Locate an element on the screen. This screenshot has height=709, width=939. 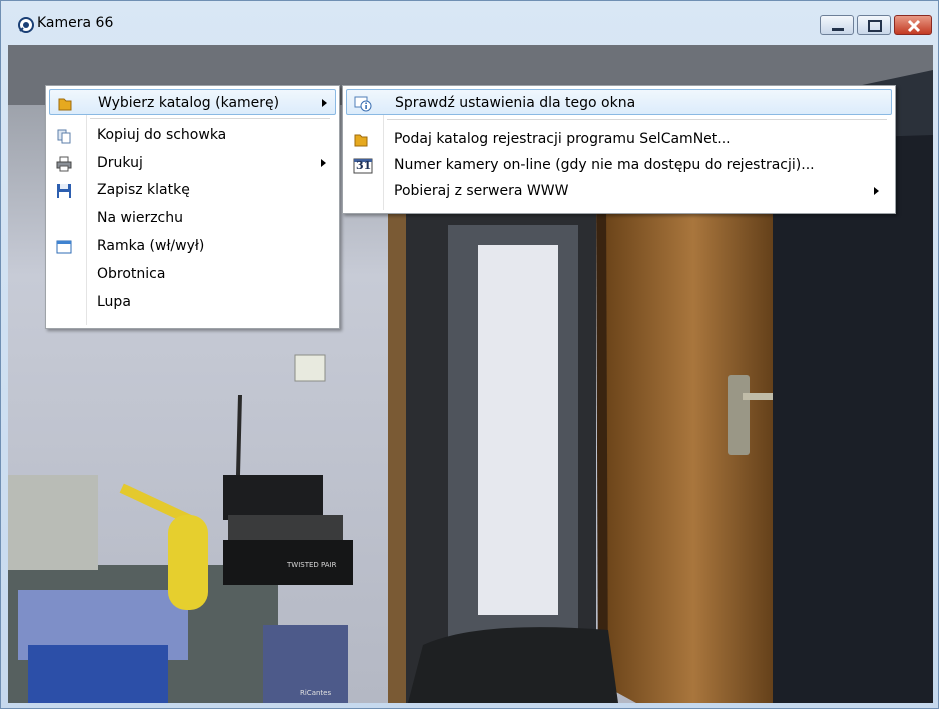
menu-item-frame-toggle: Ramka (wł/wył) is located at coordinates (192, 246).